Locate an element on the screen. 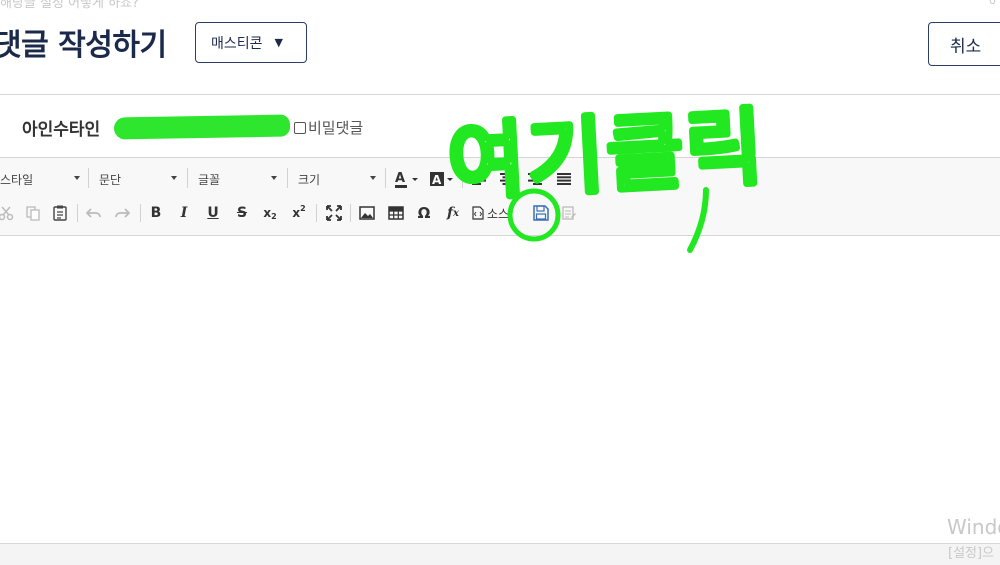 The image size is (1000, 565). redo-button is located at coordinates (122, 213).